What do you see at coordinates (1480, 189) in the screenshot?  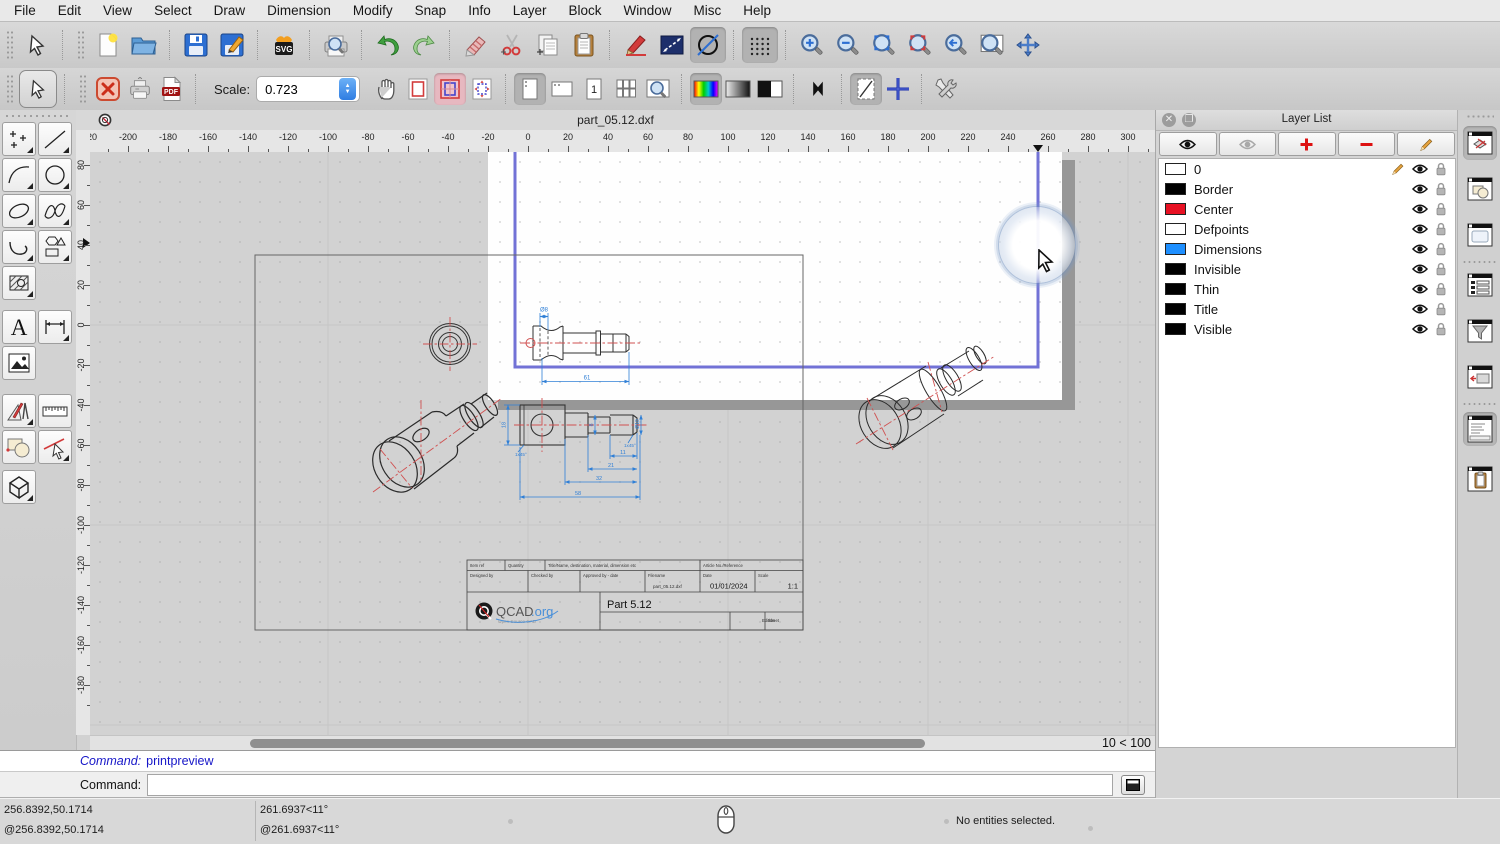 I see `dock-block-list-button` at bounding box center [1480, 189].